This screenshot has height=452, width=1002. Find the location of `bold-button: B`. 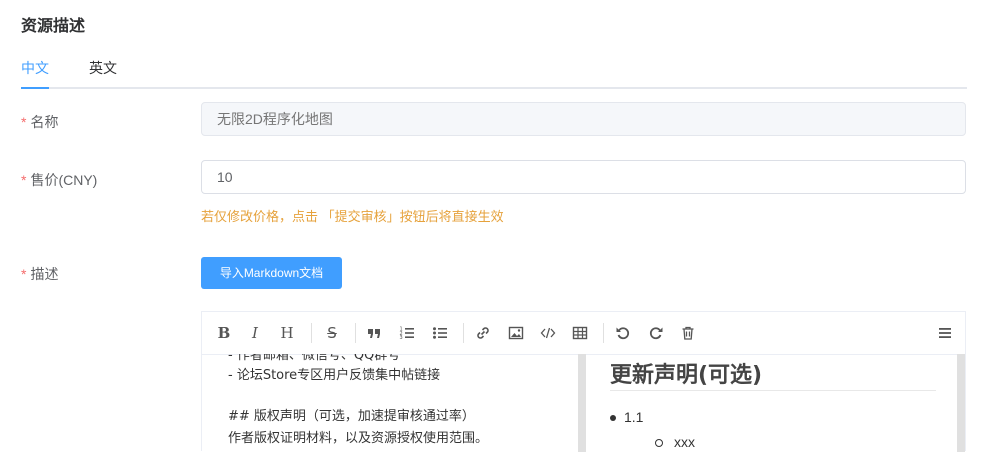

bold-button: B is located at coordinates (224, 333).